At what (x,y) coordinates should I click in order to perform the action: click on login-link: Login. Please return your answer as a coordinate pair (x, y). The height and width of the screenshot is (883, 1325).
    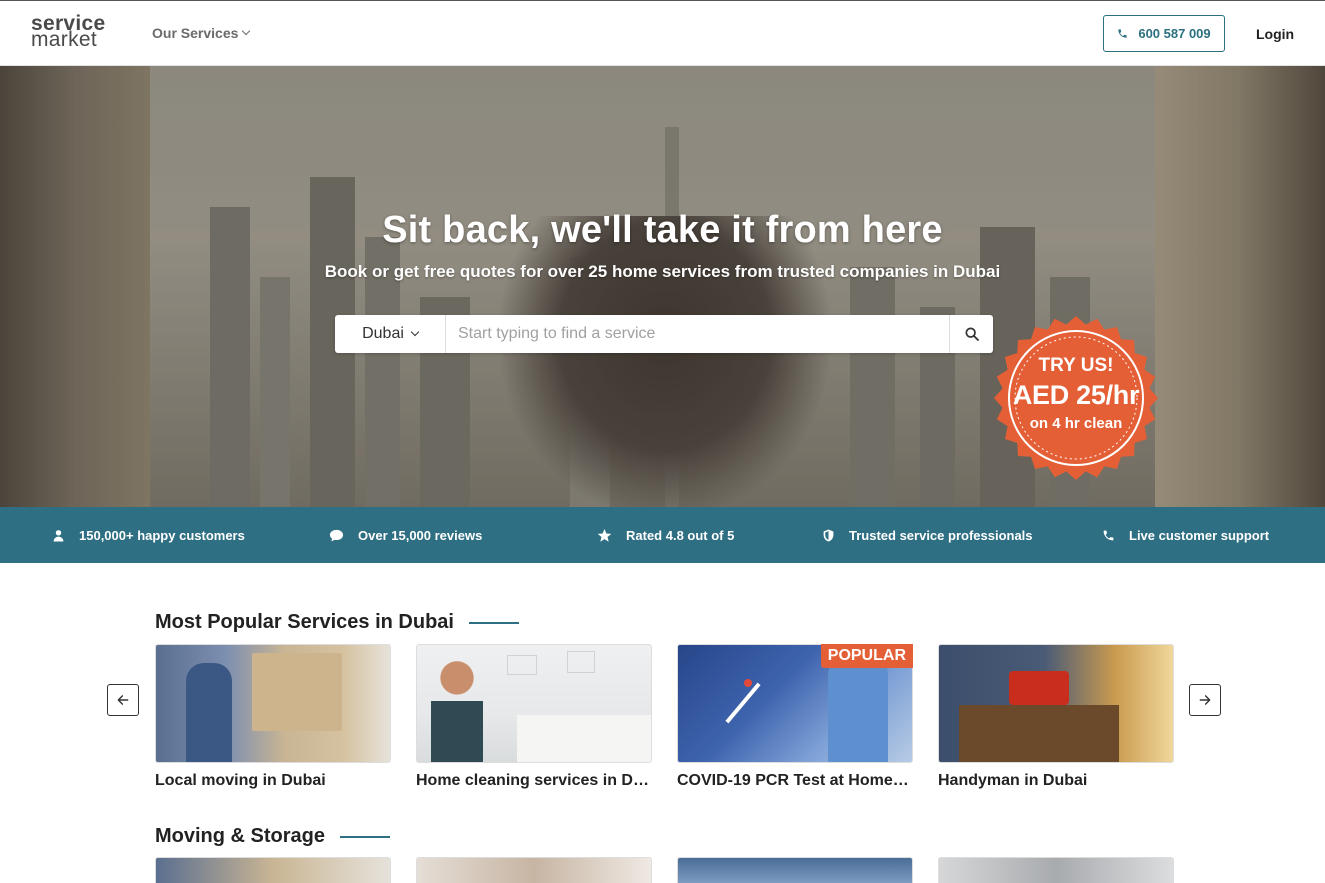
    Looking at the image, I should click on (1275, 34).